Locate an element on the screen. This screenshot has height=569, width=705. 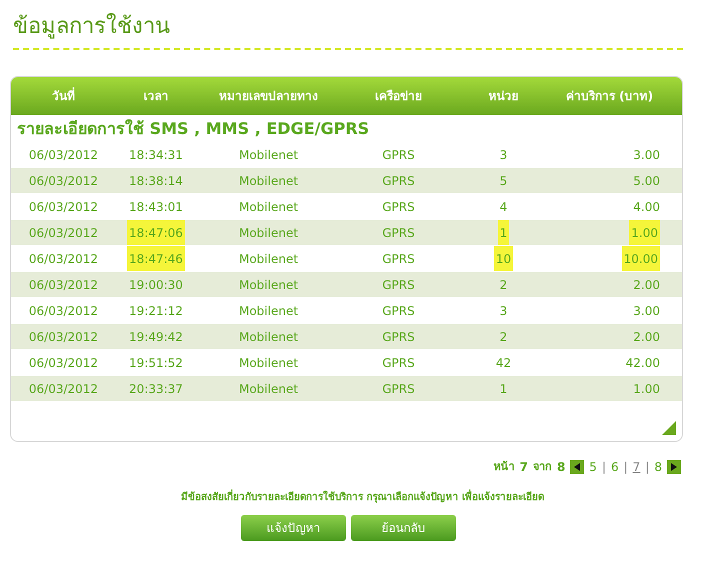
resize-corner-icon is located at coordinates (669, 428).